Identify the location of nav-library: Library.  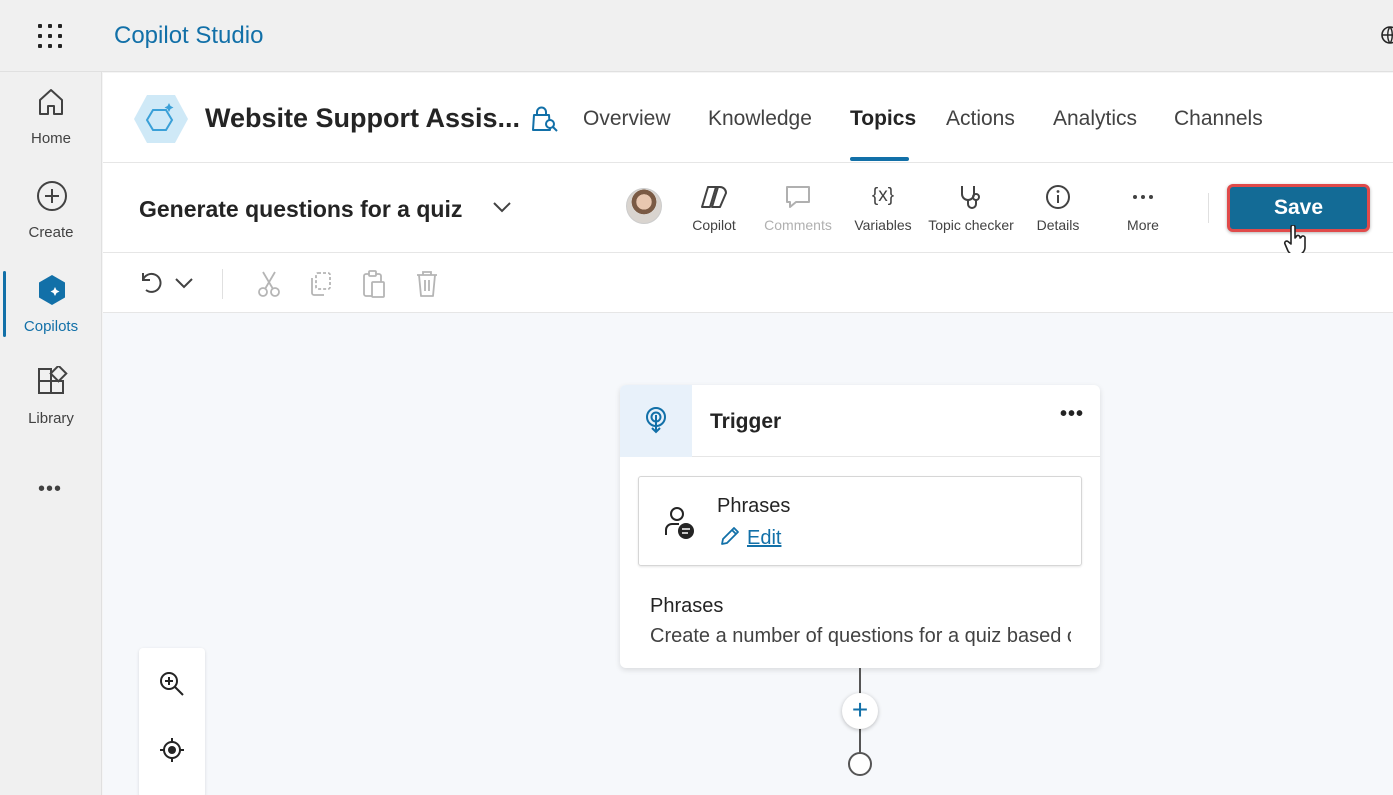
(51, 406).